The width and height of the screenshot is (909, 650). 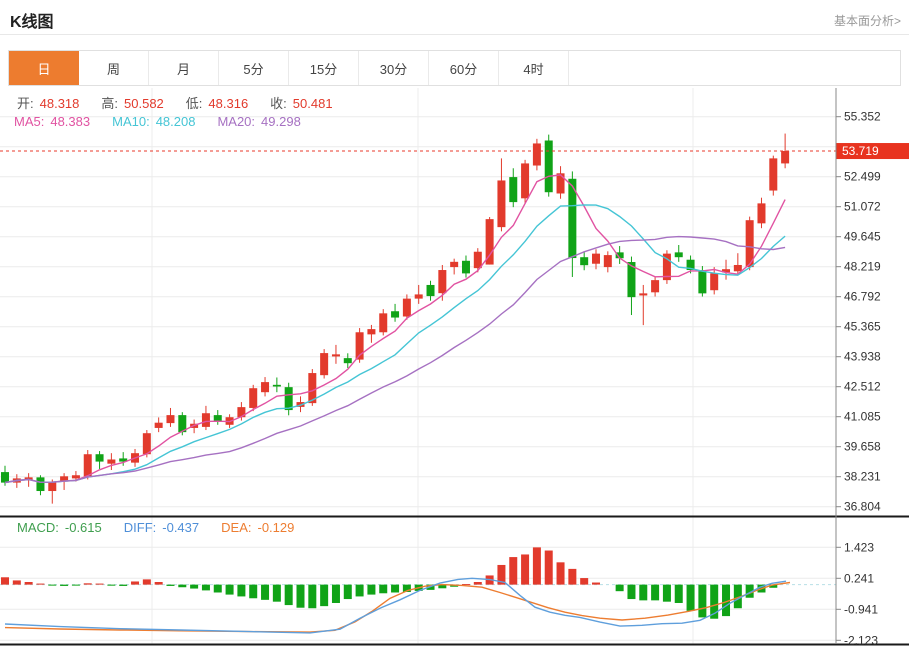 I want to click on macd-axis-labels: 1.423 0.241 -0.941 -2.123, so click(x=857, y=593).